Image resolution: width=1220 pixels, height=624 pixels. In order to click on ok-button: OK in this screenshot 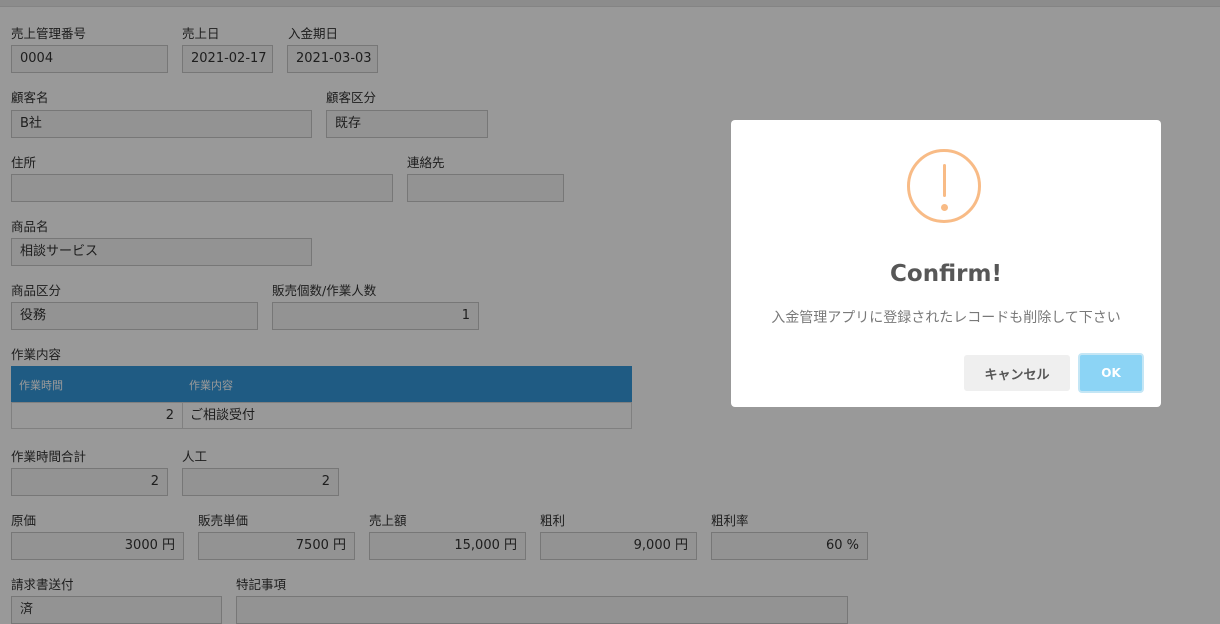, I will do `click(1111, 373)`.